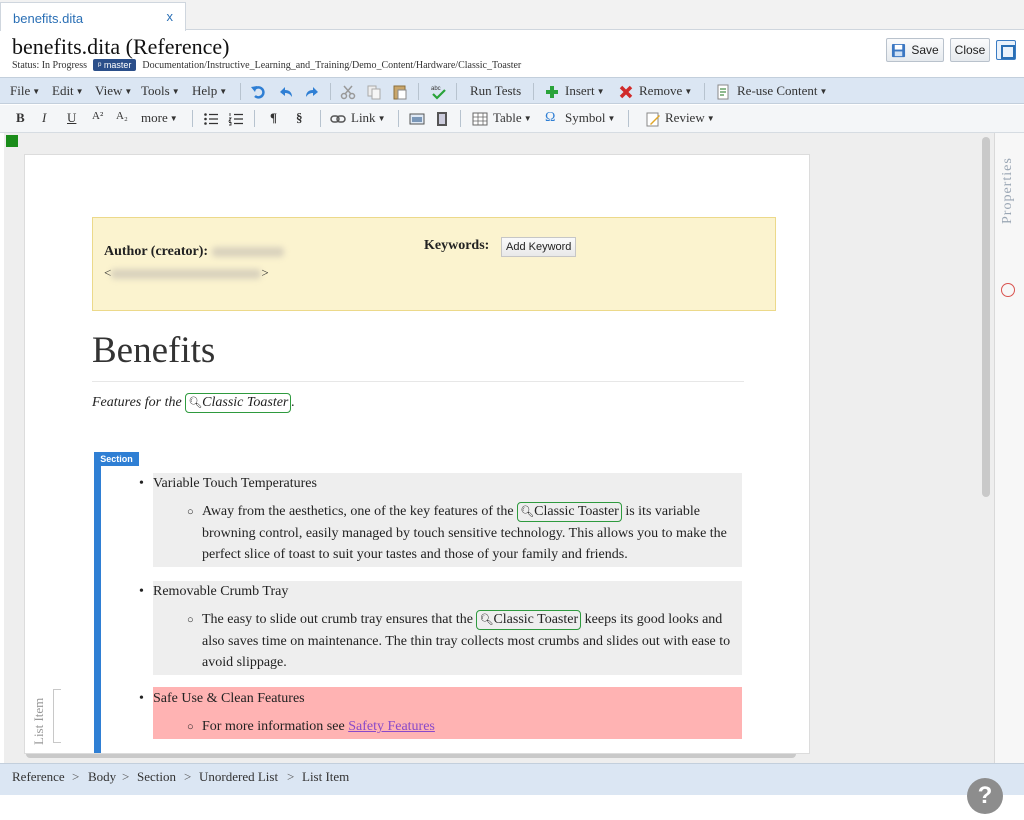 This screenshot has width=1024, height=820. Describe the element at coordinates (512, 118) in the screenshot. I see `table-menu: Table ▼` at that location.